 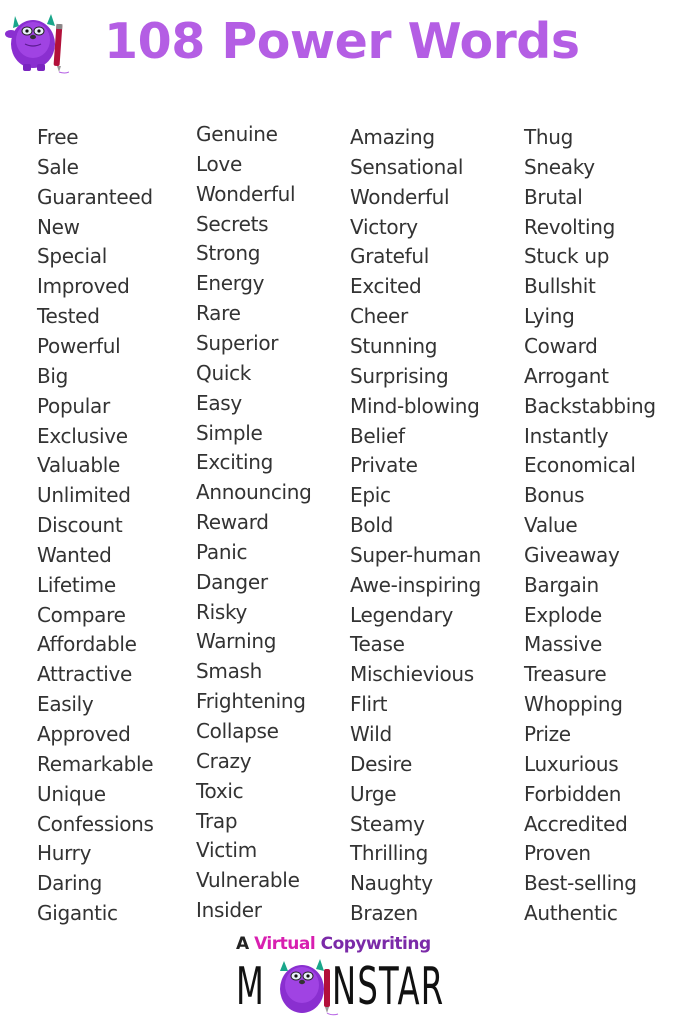 What do you see at coordinates (549, 316) in the screenshot?
I see `power-word: Lying` at bounding box center [549, 316].